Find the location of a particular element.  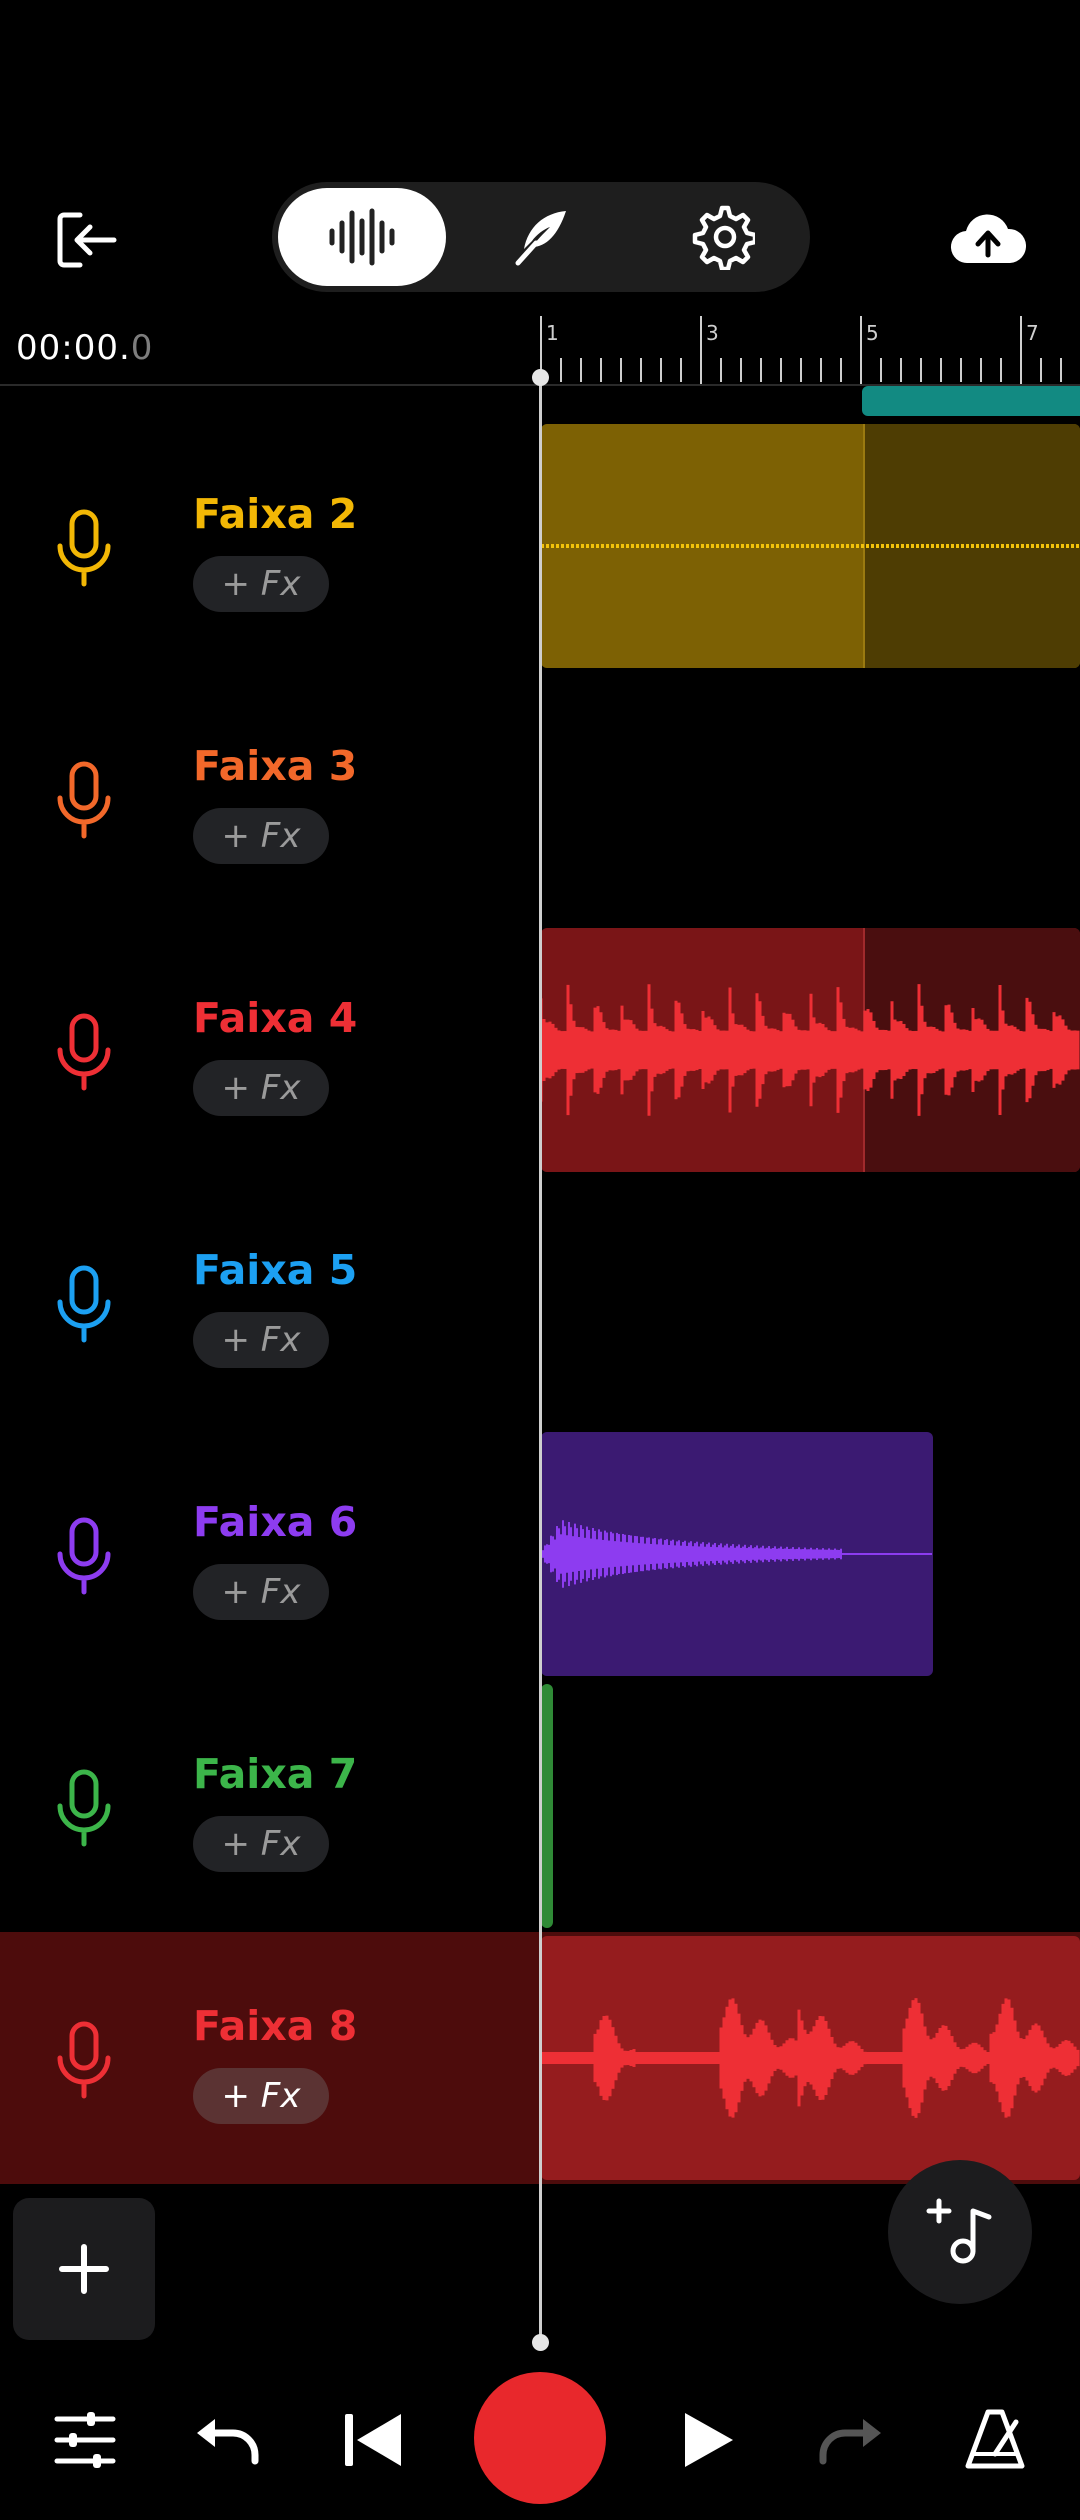

redo-icon is located at coordinates (850, 2442).